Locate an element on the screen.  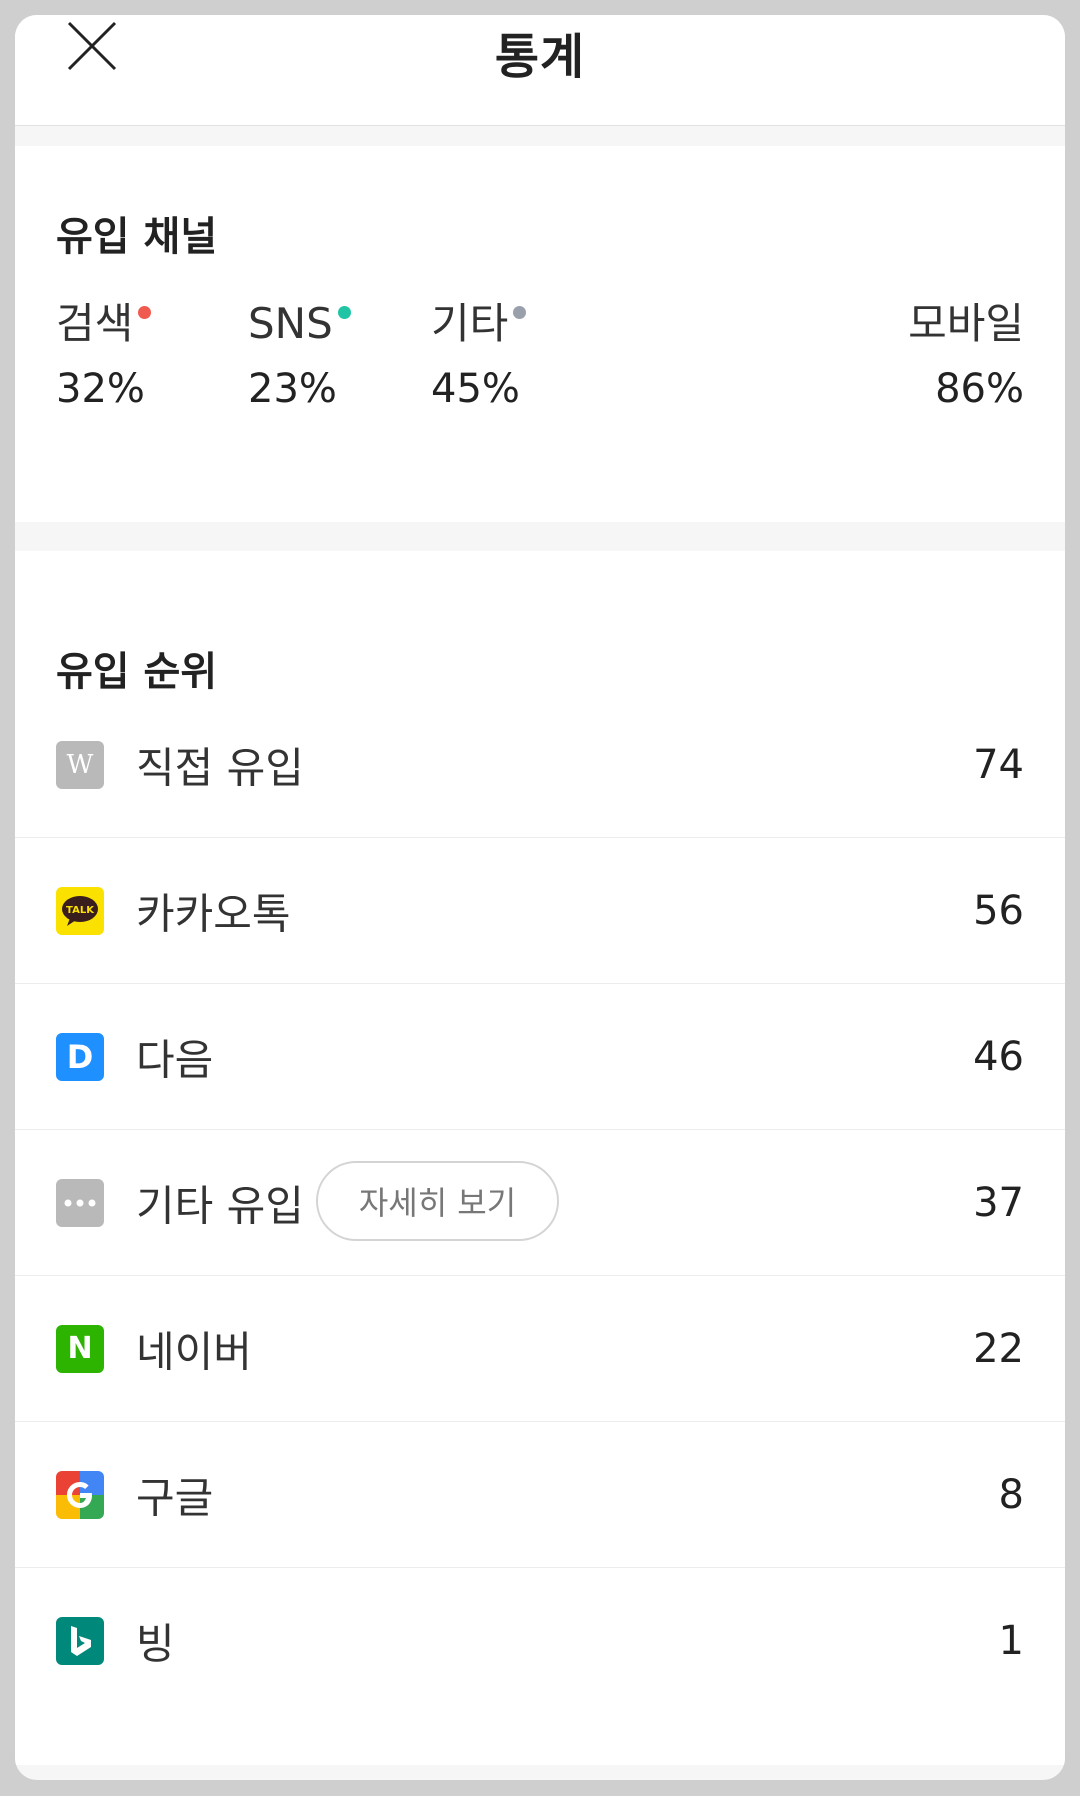
ranking-row-naver: N 네이버 22 is located at coordinates (540, 1349).